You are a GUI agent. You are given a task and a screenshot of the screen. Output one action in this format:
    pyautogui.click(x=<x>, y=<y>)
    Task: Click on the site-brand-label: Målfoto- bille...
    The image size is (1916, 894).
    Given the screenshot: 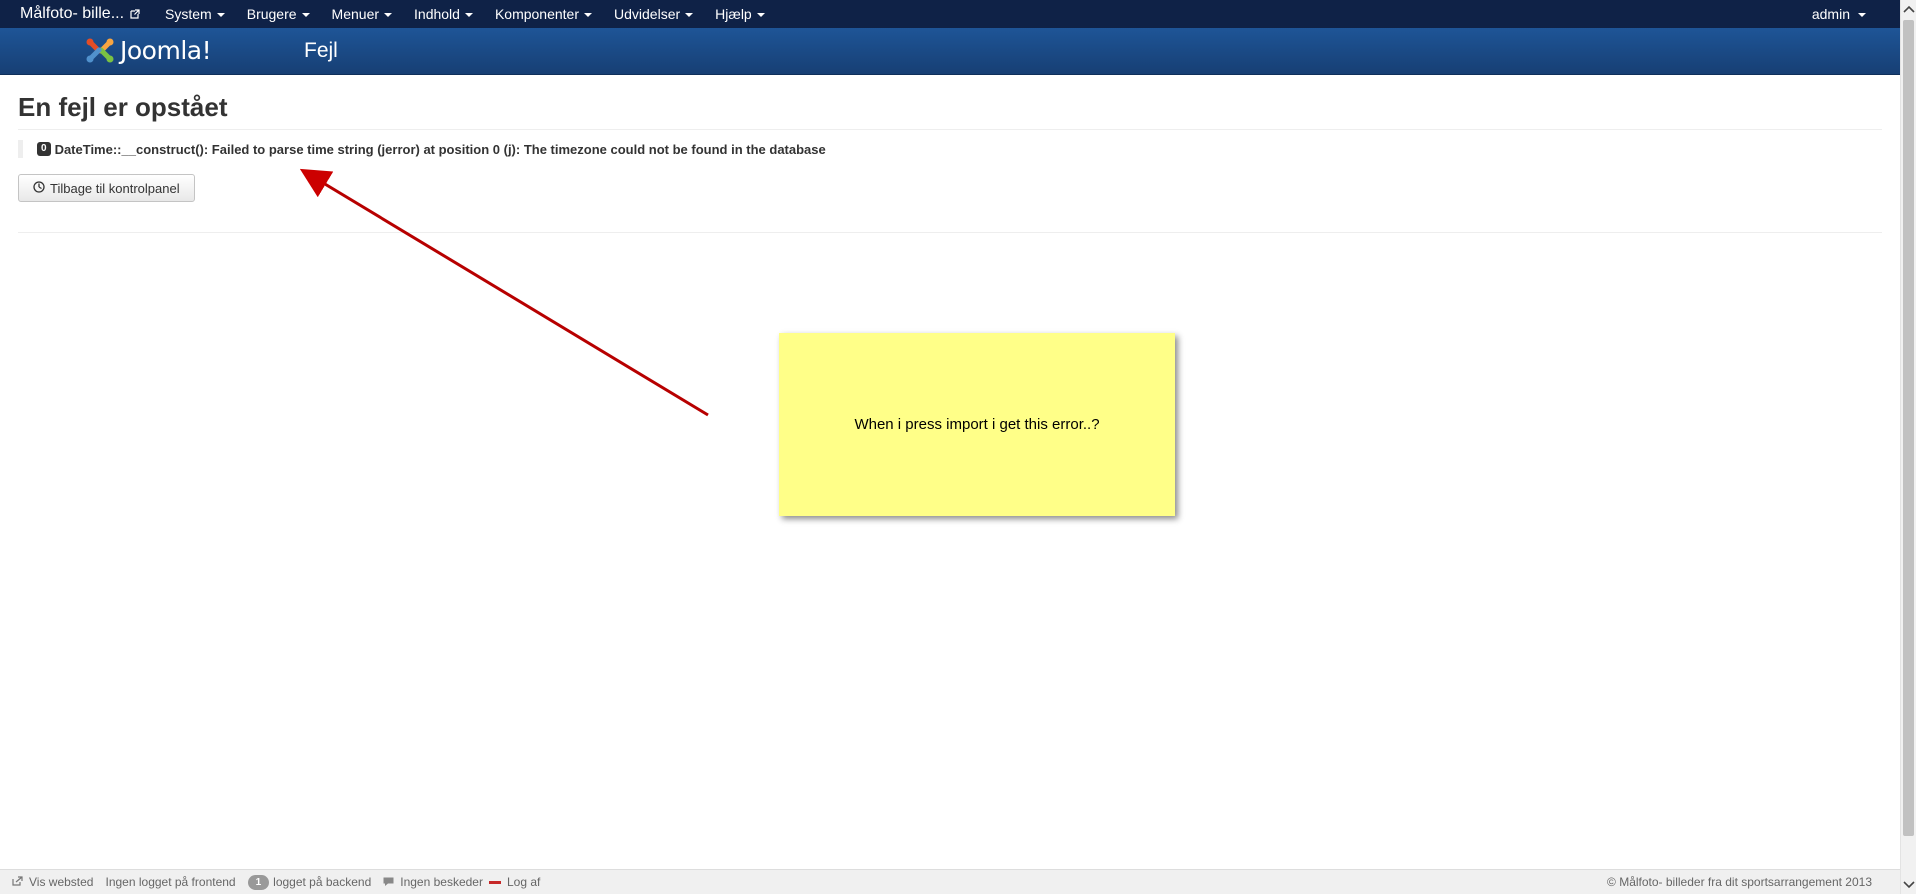 What is the action you would take?
    pyautogui.click(x=72, y=13)
    